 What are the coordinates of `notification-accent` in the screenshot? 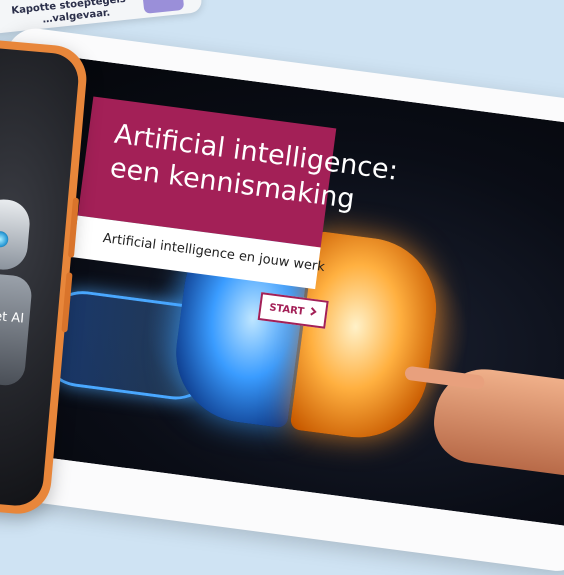 It's located at (162, 7).